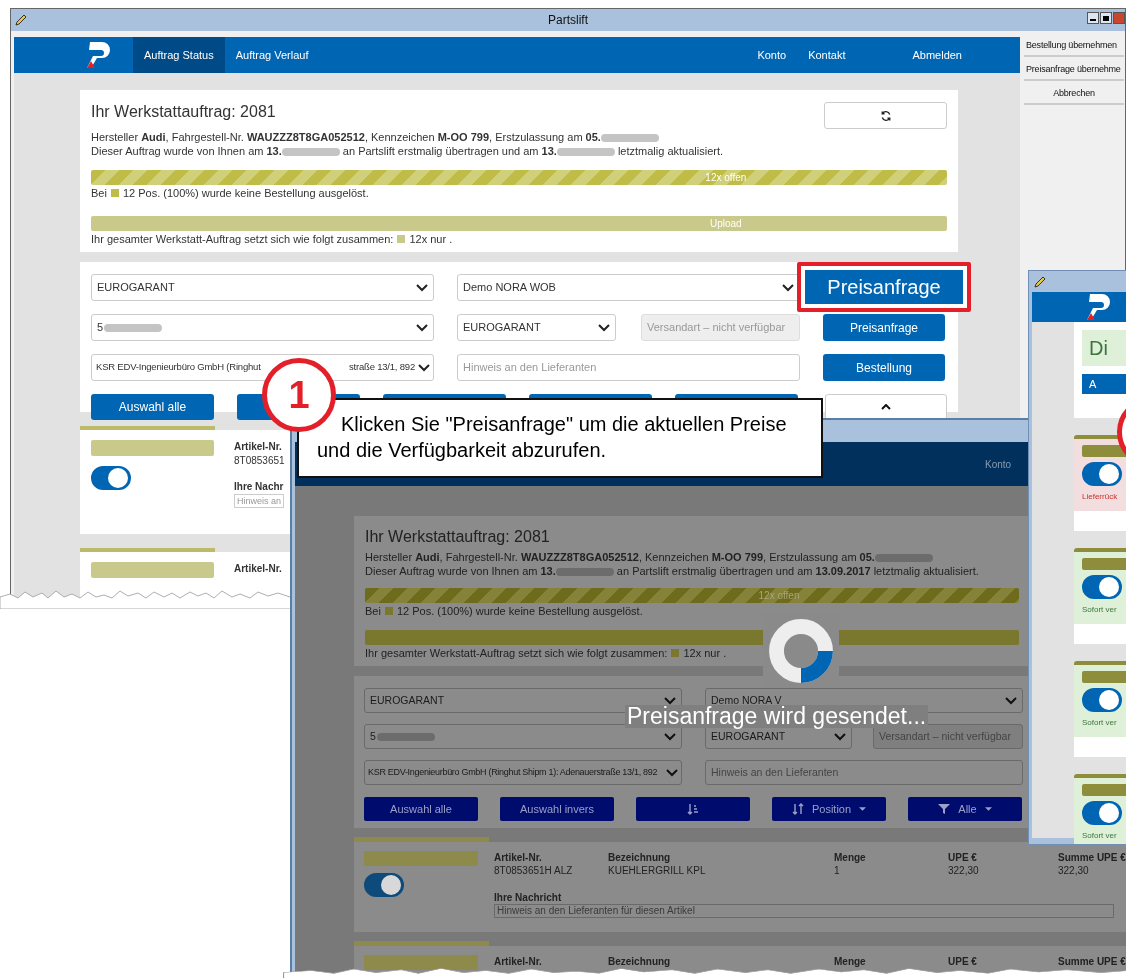  Describe the element at coordinates (837, 870) in the screenshot. I see `table-cell: 1` at that location.